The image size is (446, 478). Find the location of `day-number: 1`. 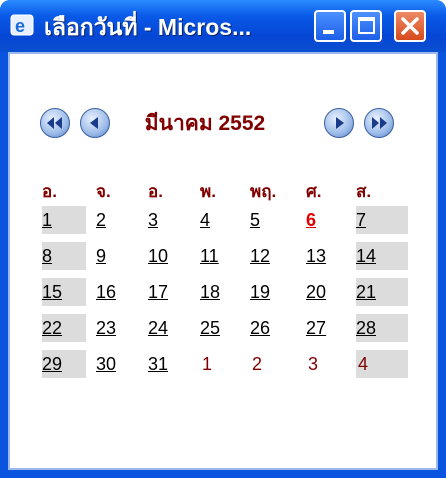

day-number: 1 is located at coordinates (47, 220).